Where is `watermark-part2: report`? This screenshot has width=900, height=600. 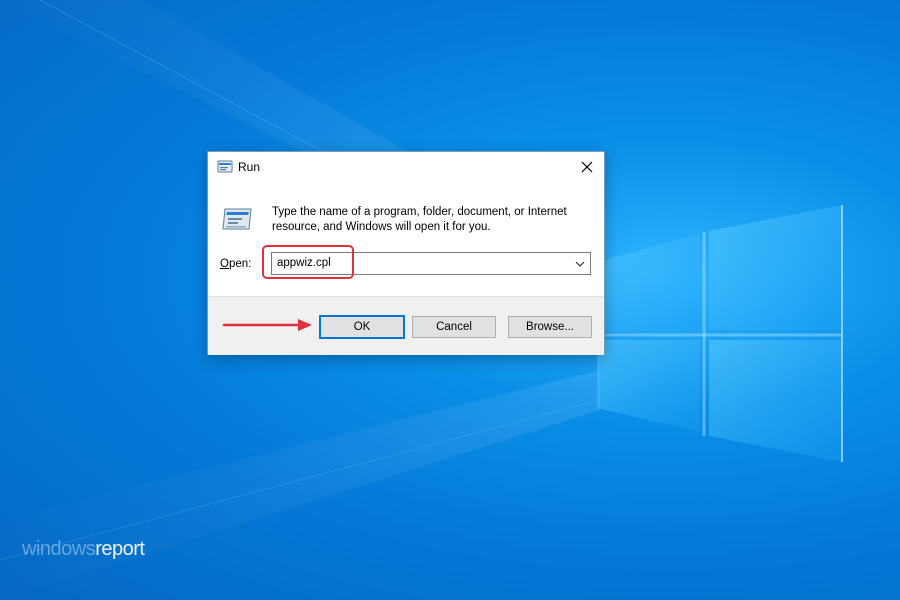
watermark-part2: report is located at coordinates (120, 549).